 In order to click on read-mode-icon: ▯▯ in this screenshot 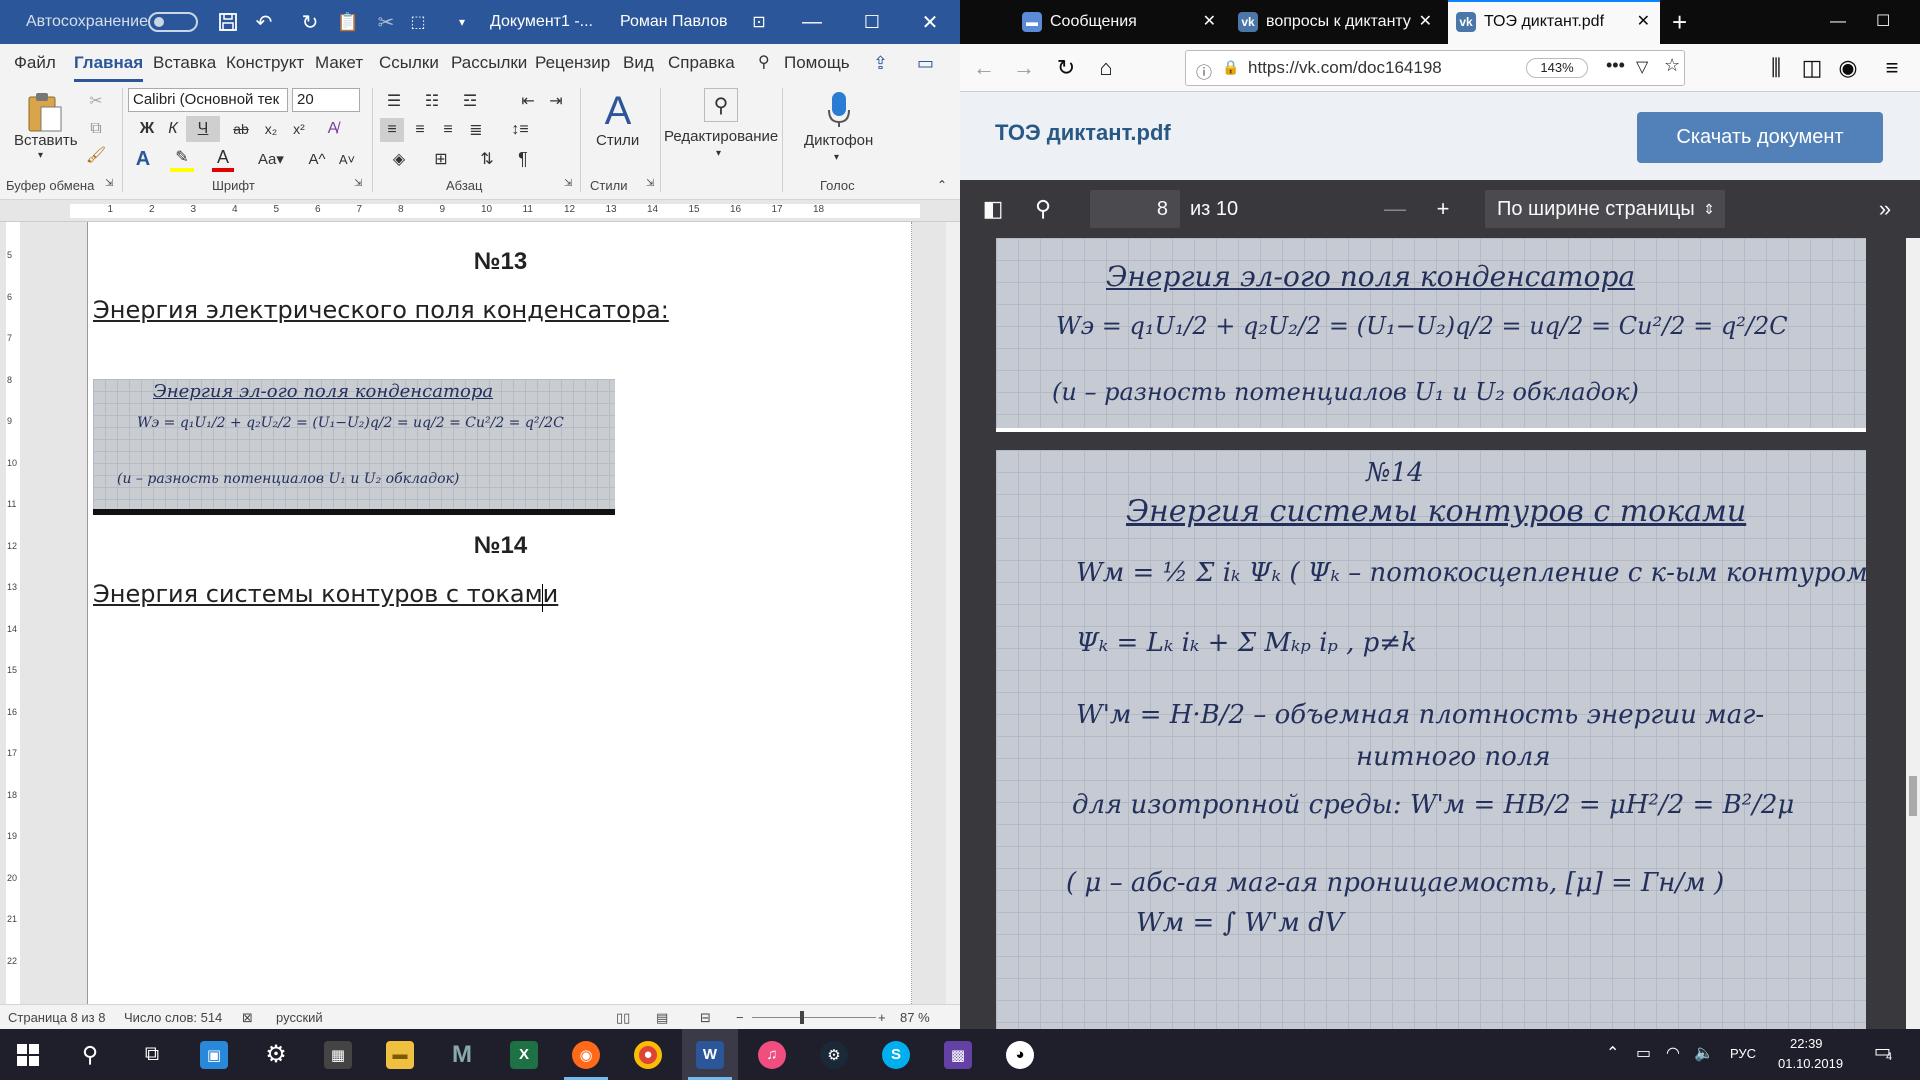, I will do `click(623, 1018)`.